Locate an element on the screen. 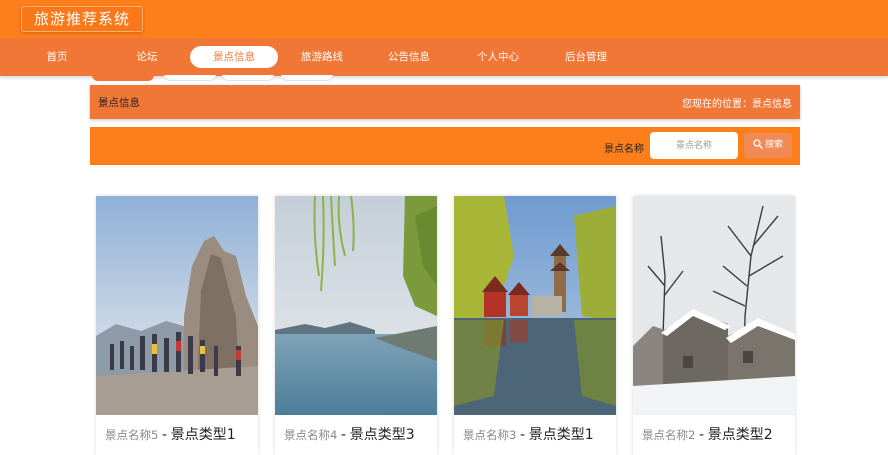 This screenshot has height=455, width=888. attraction-card: 景点名称5 - 景点类型1 is located at coordinates (177, 325).